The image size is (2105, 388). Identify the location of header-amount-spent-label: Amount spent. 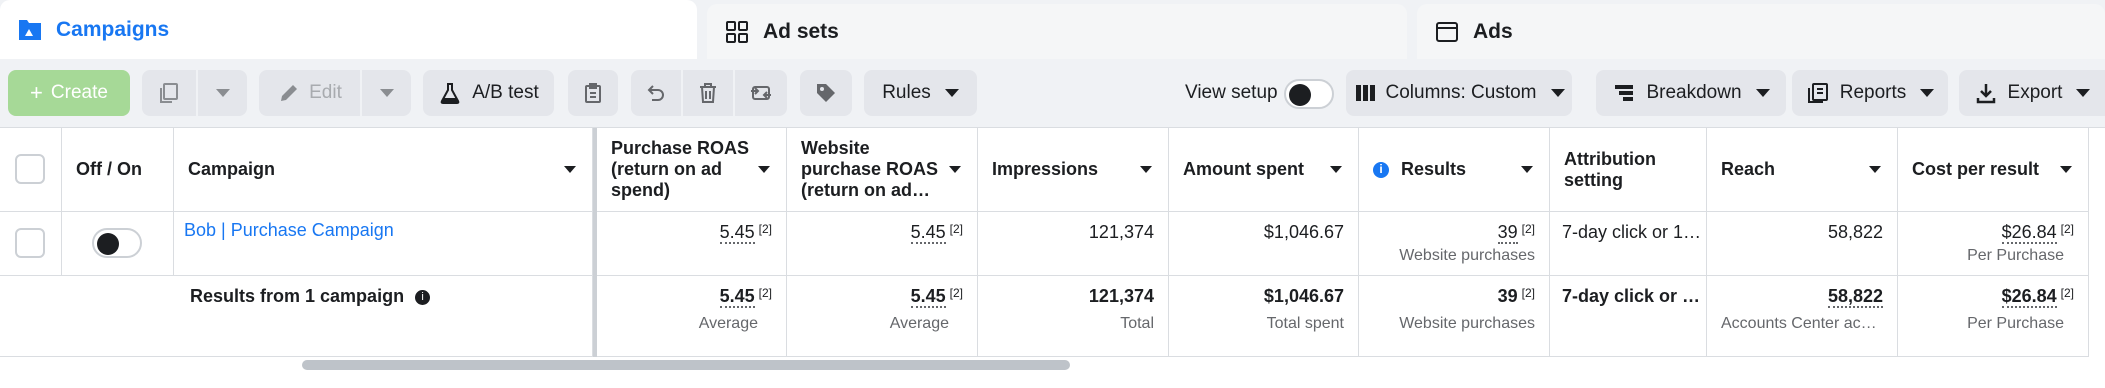
(1243, 169).